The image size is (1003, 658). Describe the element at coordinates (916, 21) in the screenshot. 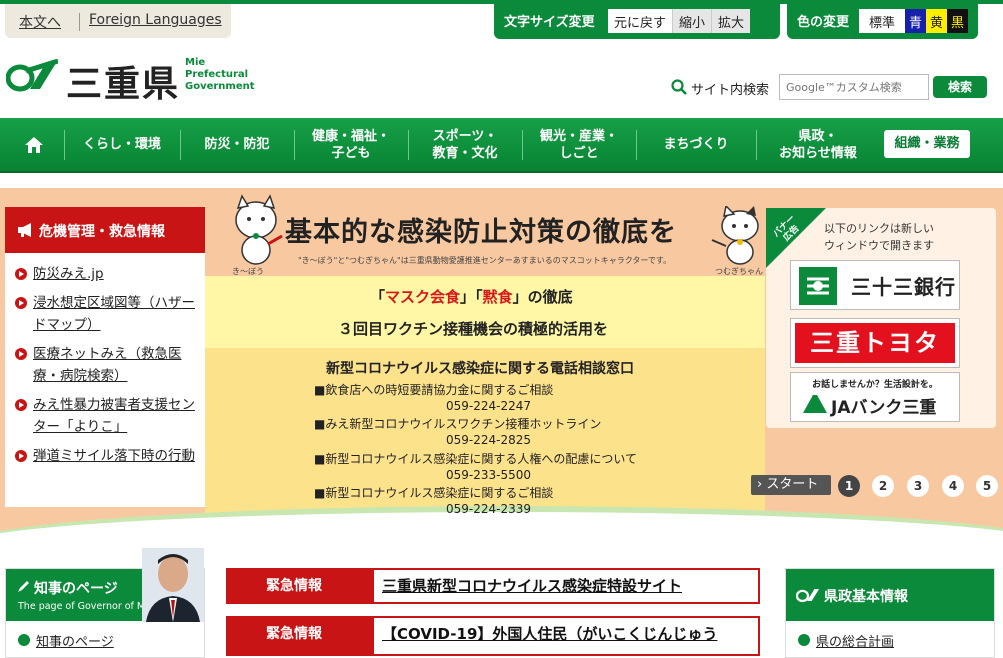

I see `color-blue-button: 青` at that location.